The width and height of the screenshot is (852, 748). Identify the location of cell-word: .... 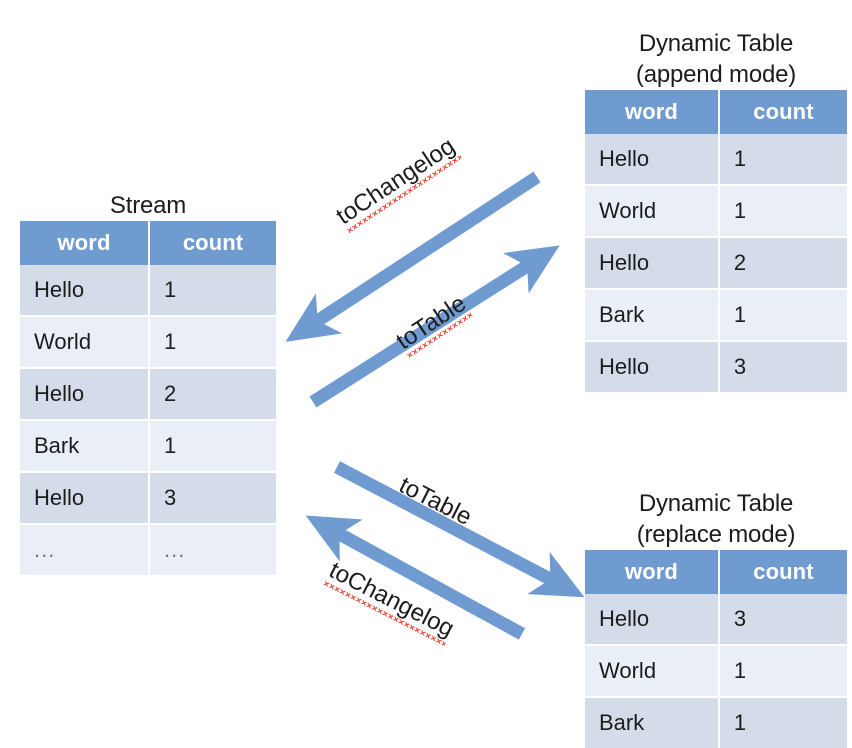
(85, 550).